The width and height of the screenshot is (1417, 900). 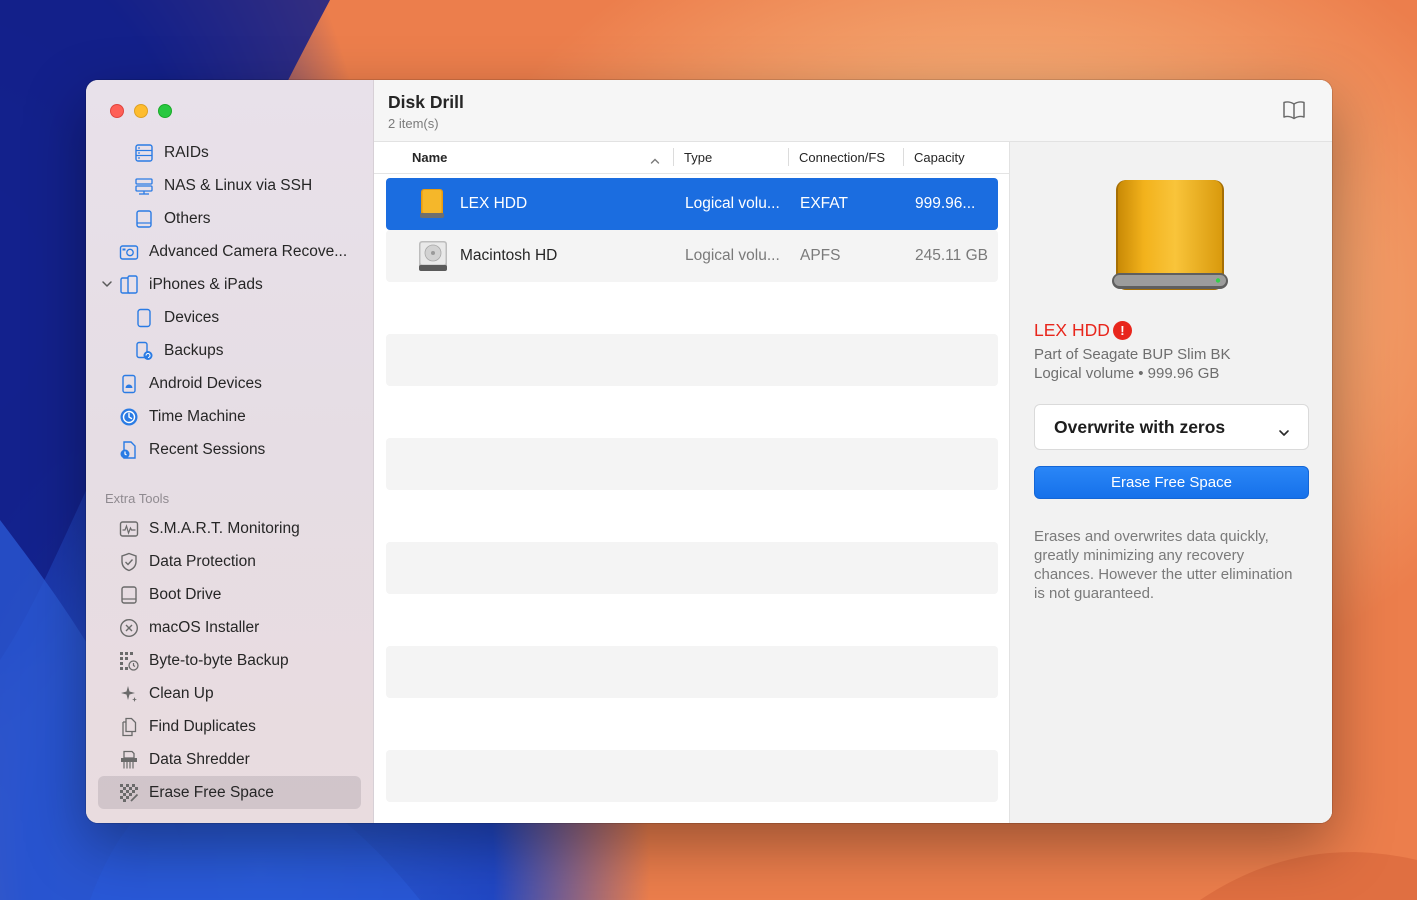 What do you see at coordinates (698, 157) in the screenshot?
I see `column-header-type: Type` at bounding box center [698, 157].